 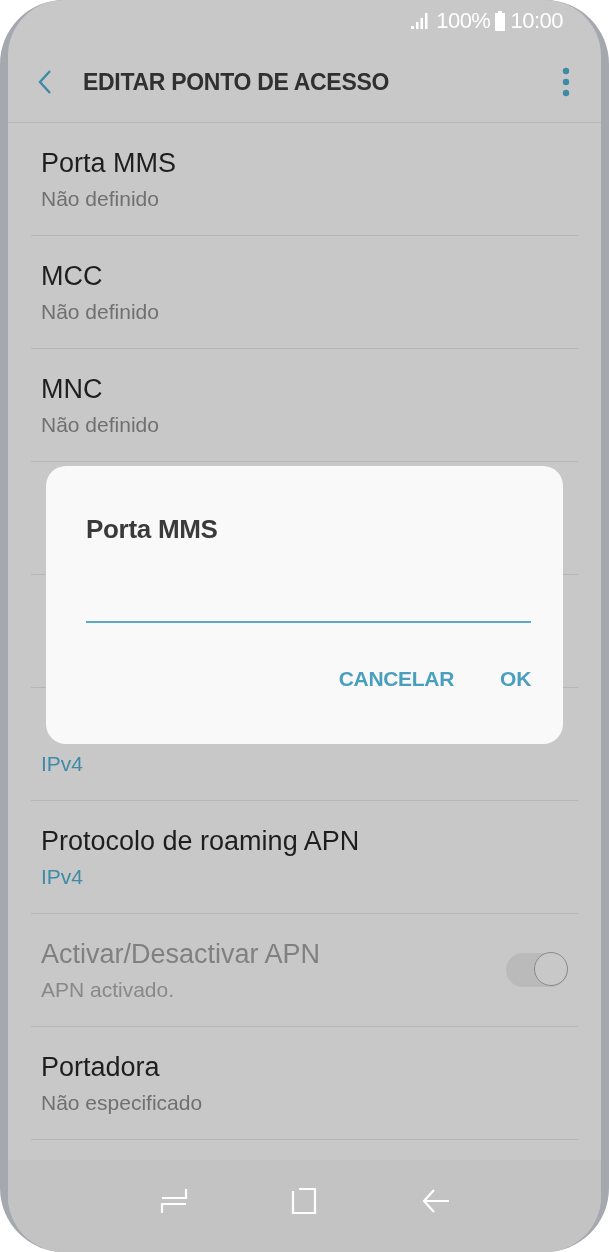 What do you see at coordinates (122, 1102) in the screenshot?
I see `setting-value: Não especificado` at bounding box center [122, 1102].